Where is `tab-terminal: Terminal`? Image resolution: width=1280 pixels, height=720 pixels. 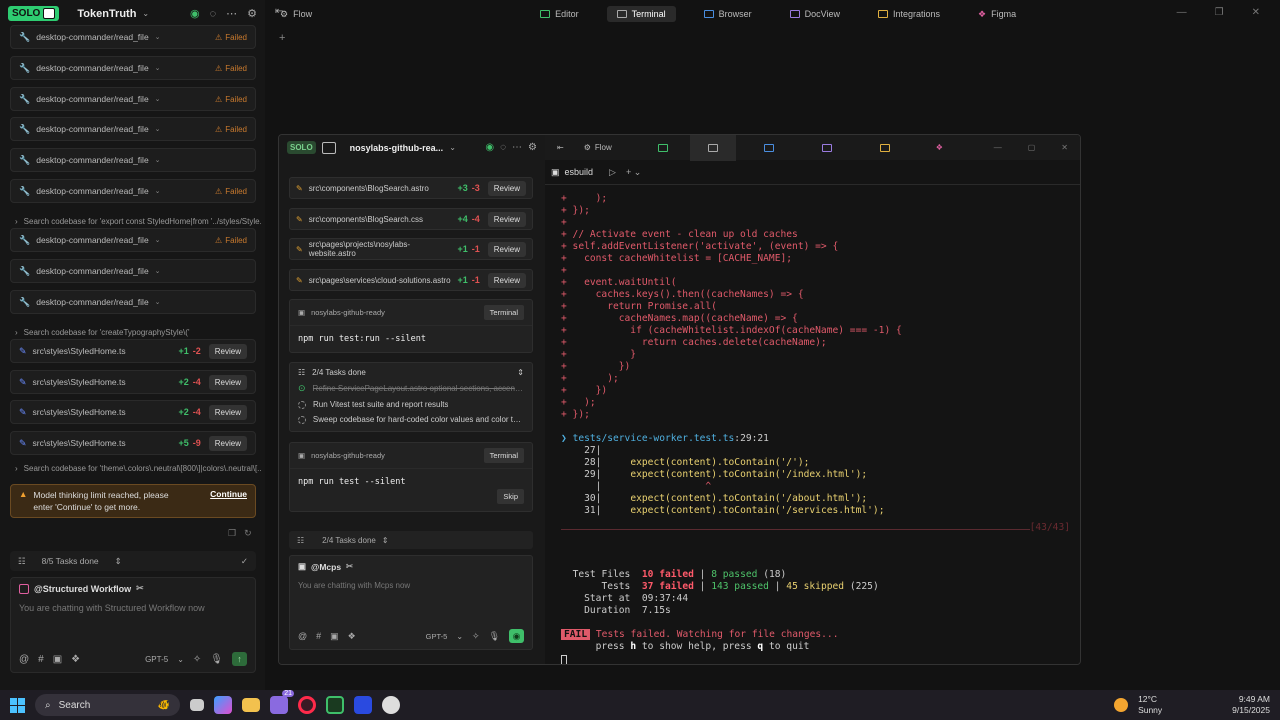 tab-terminal: Terminal is located at coordinates (641, 14).